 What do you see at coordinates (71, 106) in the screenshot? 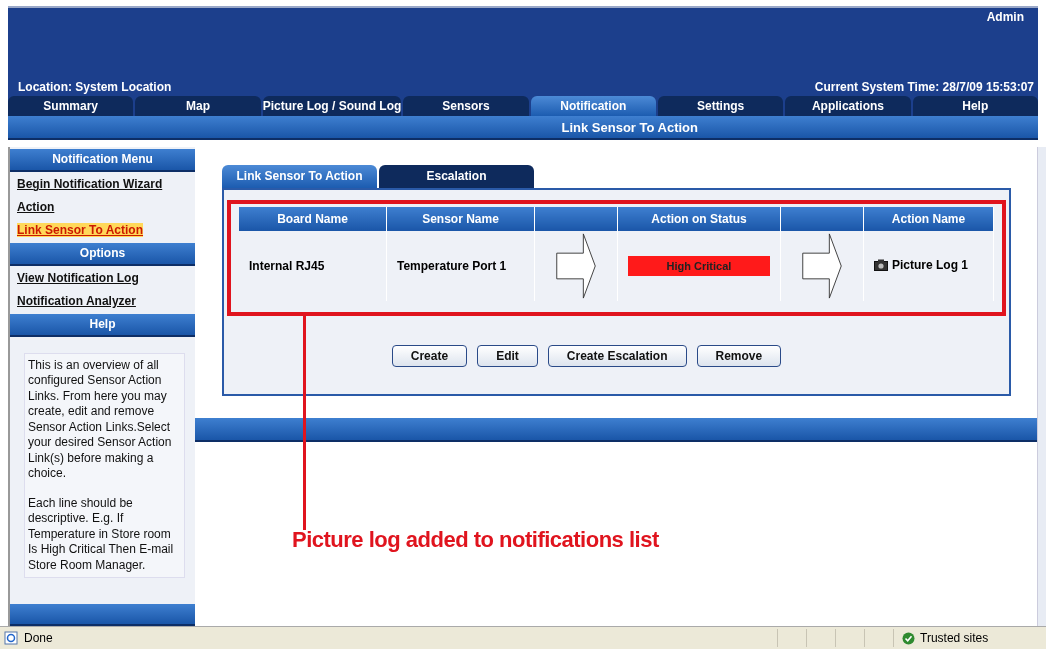
I see `nav-tab: Summary` at bounding box center [71, 106].